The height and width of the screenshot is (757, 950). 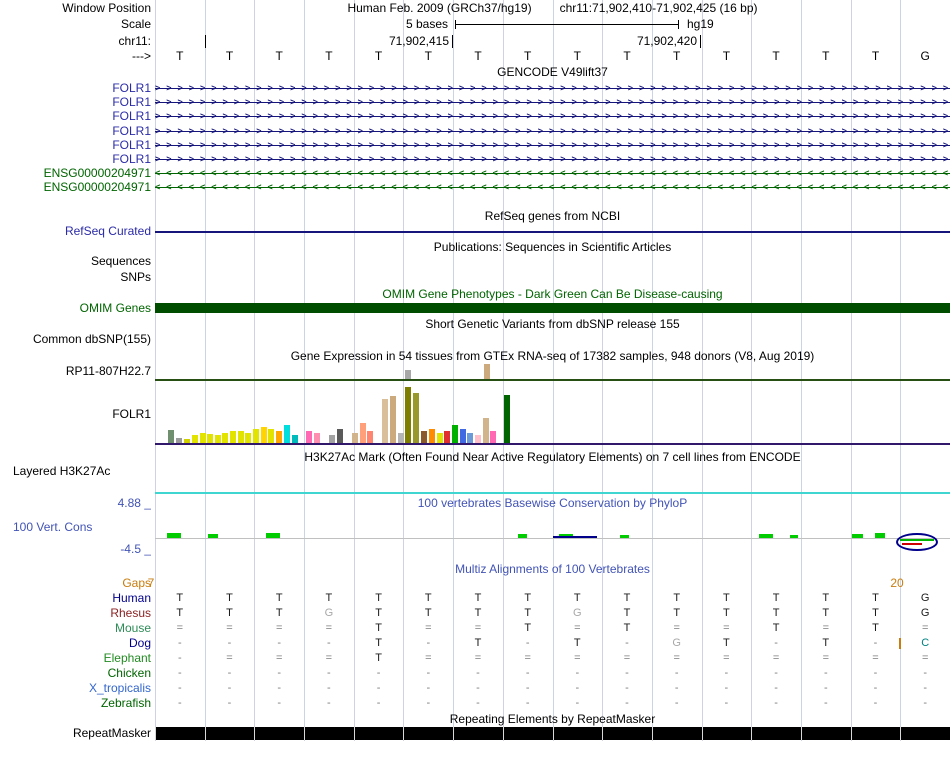 What do you see at coordinates (851, 733) in the screenshot?
I see `repeat-grid-tick` at bounding box center [851, 733].